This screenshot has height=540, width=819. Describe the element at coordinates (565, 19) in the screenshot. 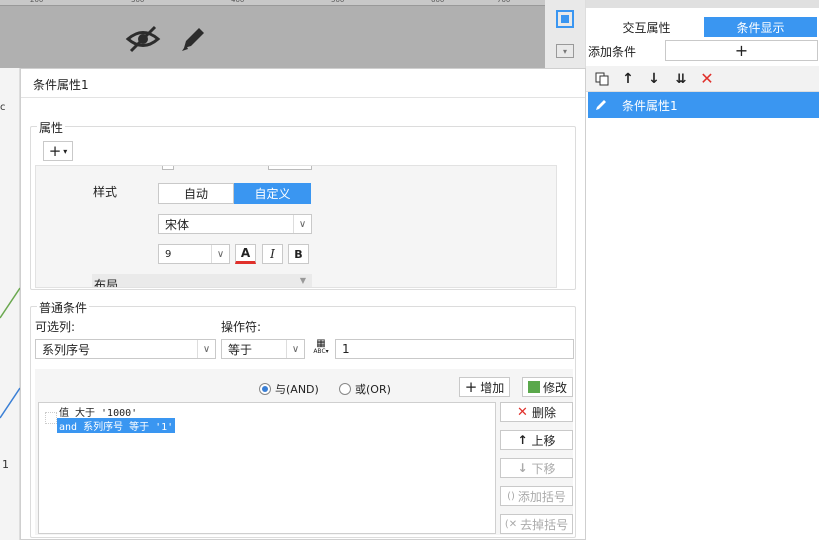

I see `layout-icon` at that location.